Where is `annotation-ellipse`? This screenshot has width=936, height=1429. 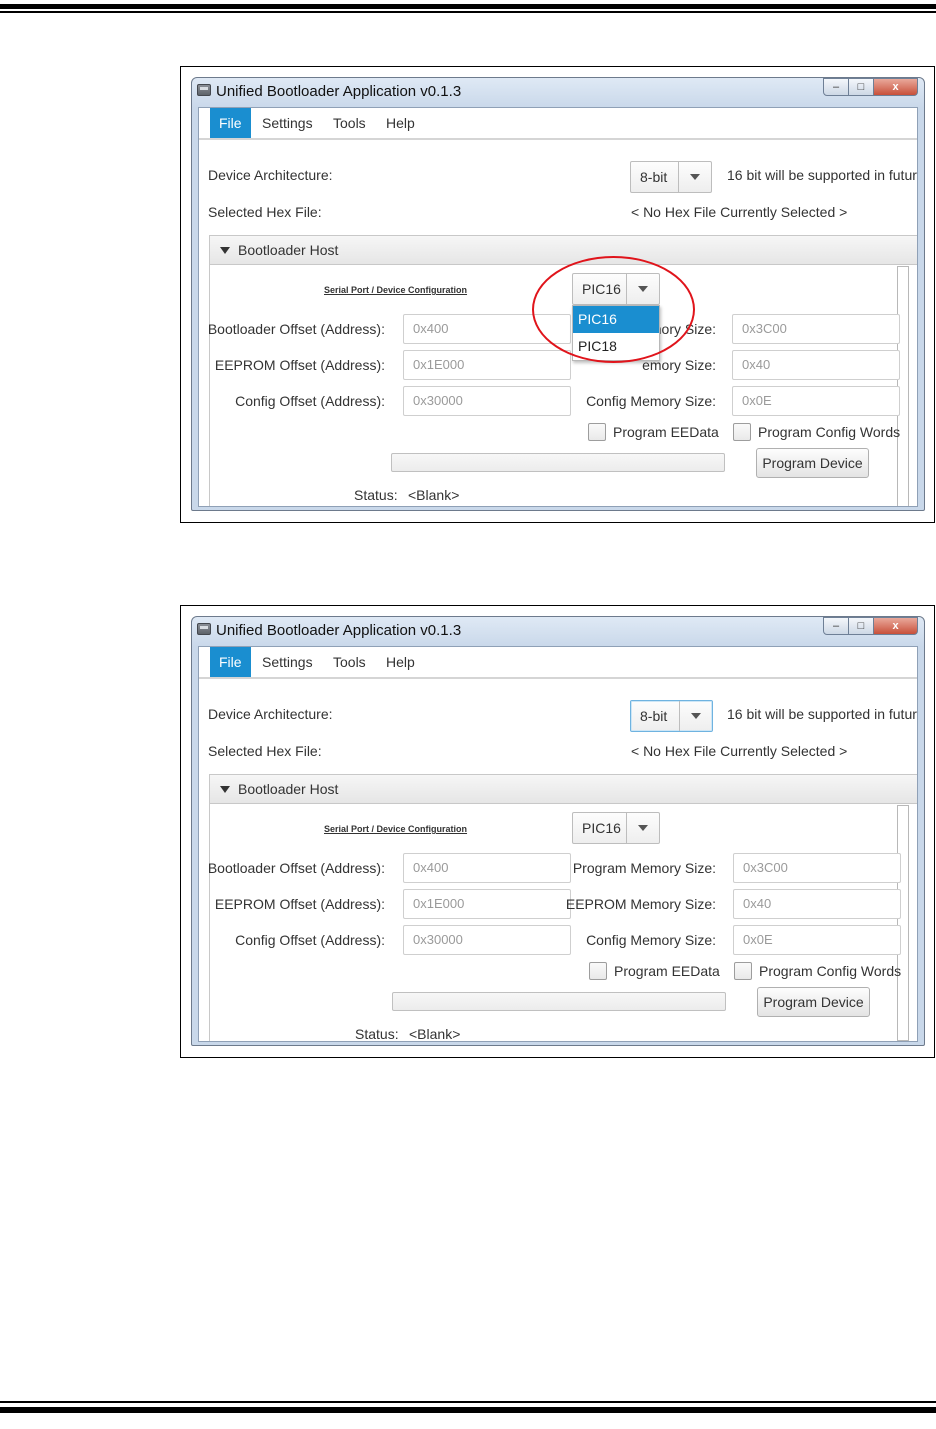
annotation-ellipse is located at coordinates (613, 309).